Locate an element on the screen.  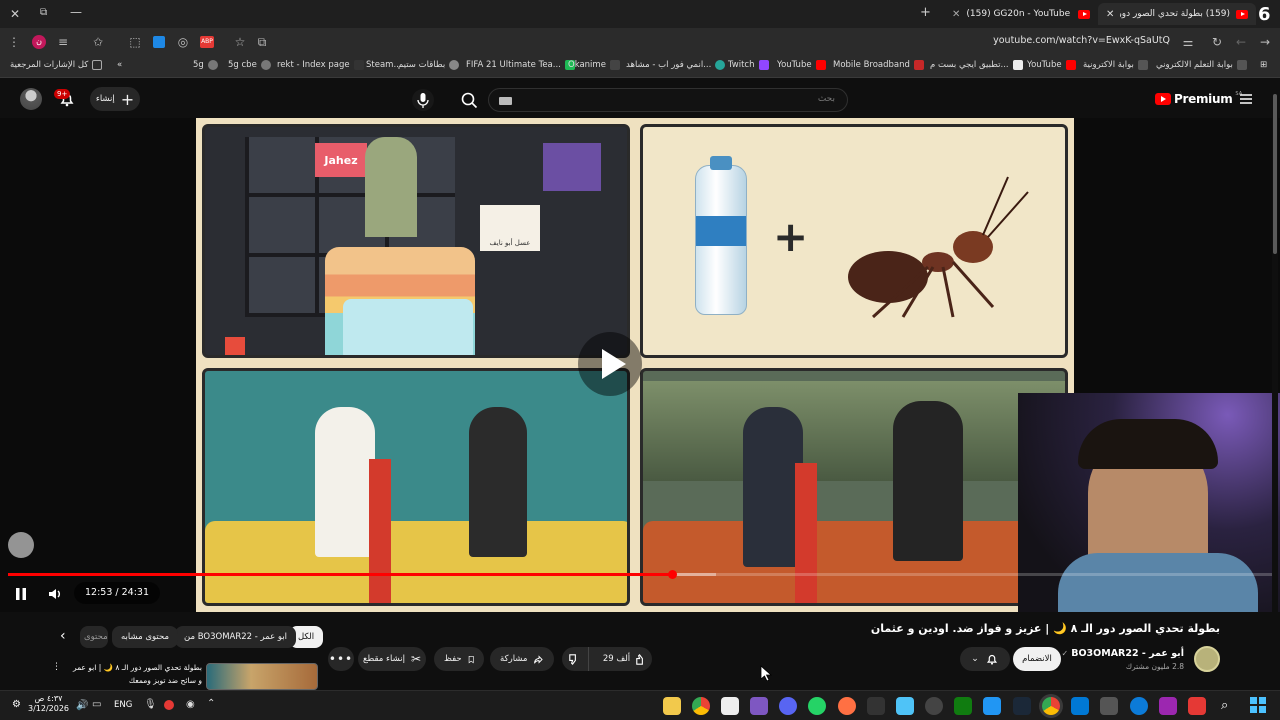
discord-icon is located at coordinates (788, 706).